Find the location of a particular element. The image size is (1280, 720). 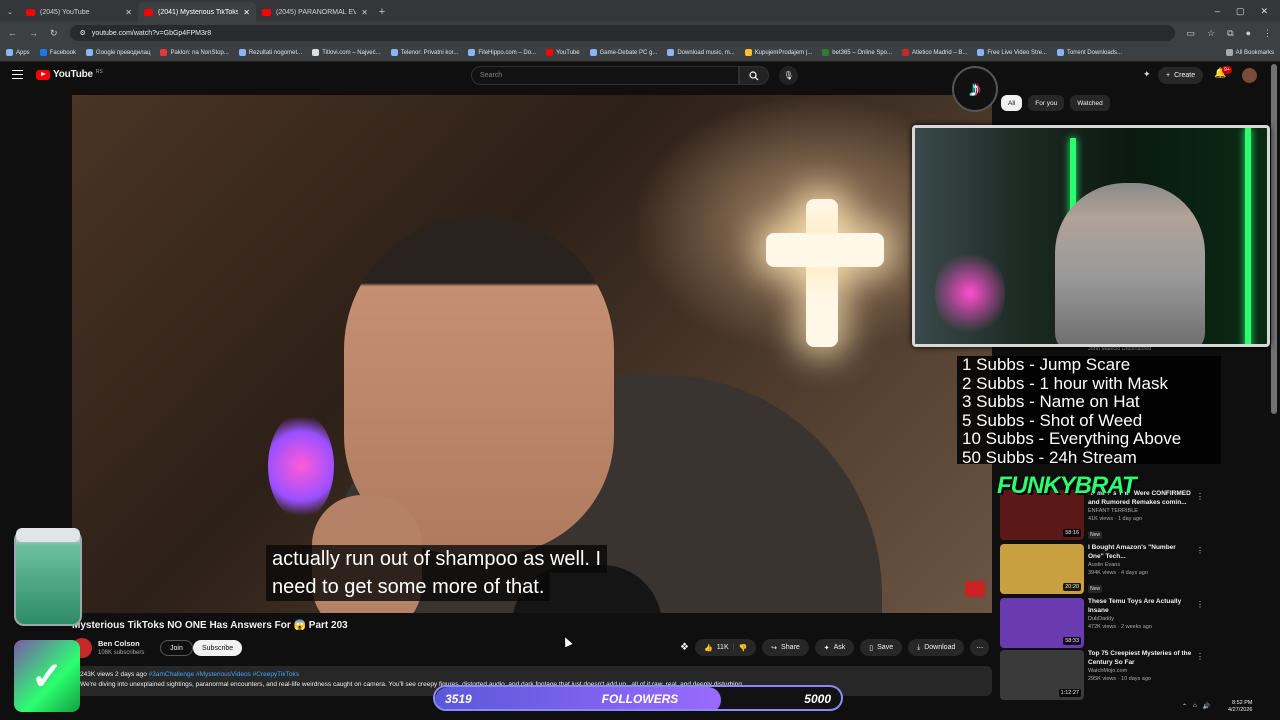

pink-lamp is located at coordinates (301, 466).